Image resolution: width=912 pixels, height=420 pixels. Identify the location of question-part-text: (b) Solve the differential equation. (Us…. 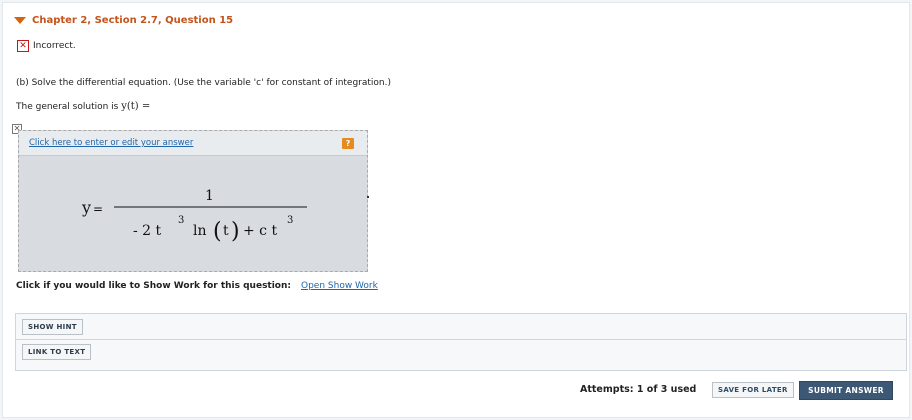
(204, 83).